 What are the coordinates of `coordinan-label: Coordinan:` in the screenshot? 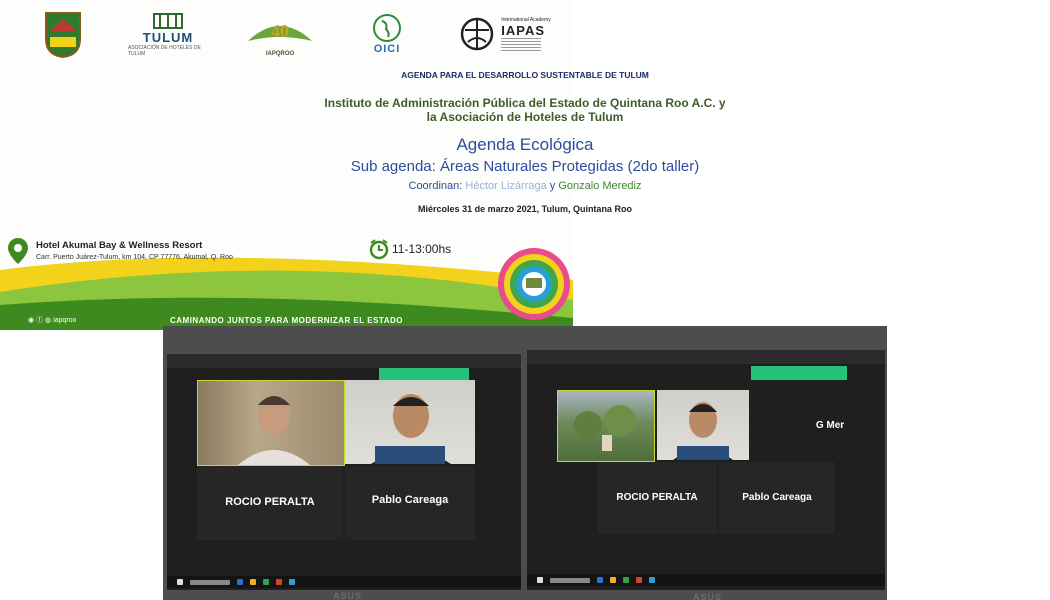 It's located at (435, 186).